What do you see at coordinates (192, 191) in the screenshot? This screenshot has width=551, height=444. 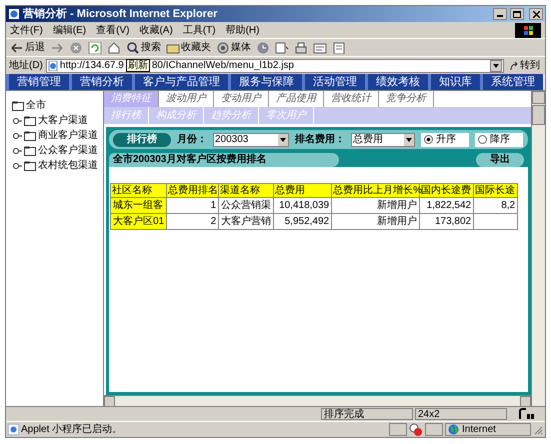 I see `column-header: 总费用排名` at bounding box center [192, 191].